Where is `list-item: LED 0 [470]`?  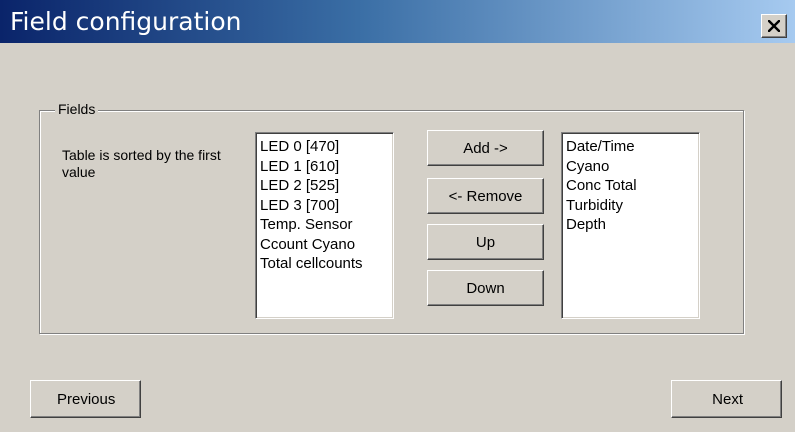 list-item: LED 0 [470] is located at coordinates (324, 147).